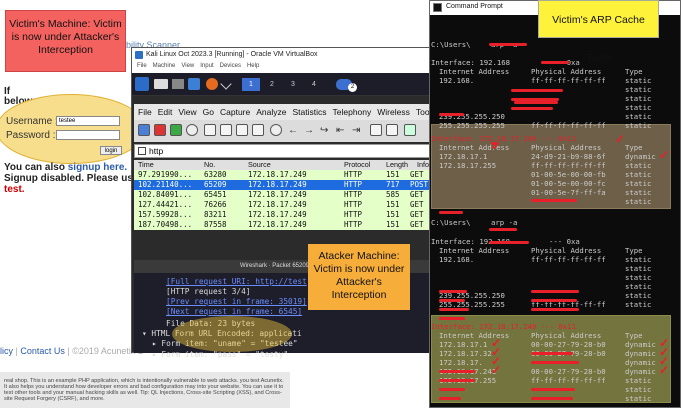 The height and width of the screenshot is (408, 685). I want to click on ws-menu-analyze: Analyze, so click(271, 112).